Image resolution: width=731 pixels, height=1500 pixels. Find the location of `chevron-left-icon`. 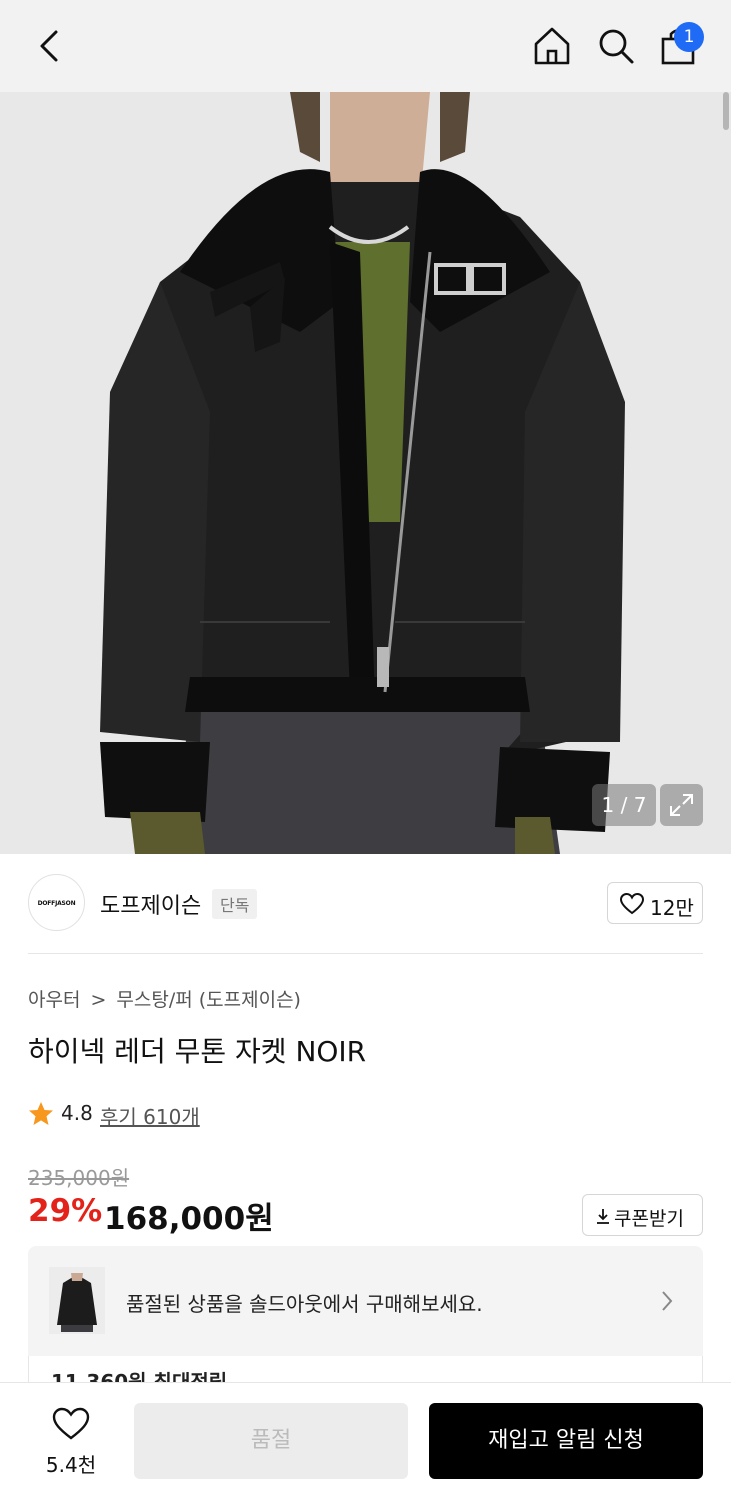

chevron-left-icon is located at coordinates (49, 46).